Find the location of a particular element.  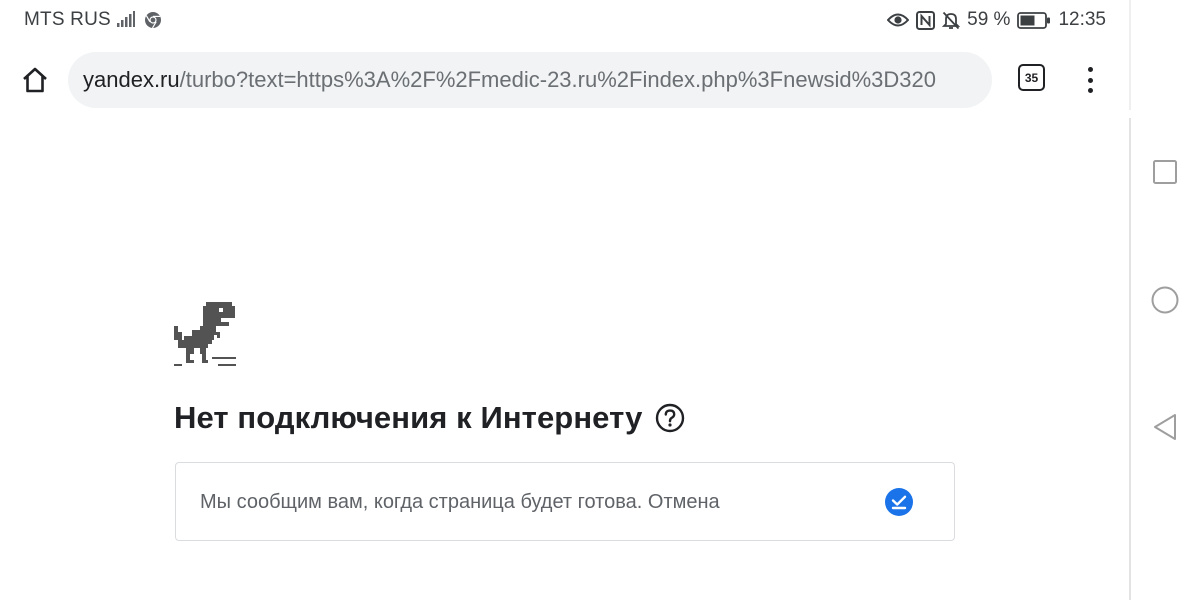

status-icons: 59 % 12:35 is located at coordinates (996, 20).